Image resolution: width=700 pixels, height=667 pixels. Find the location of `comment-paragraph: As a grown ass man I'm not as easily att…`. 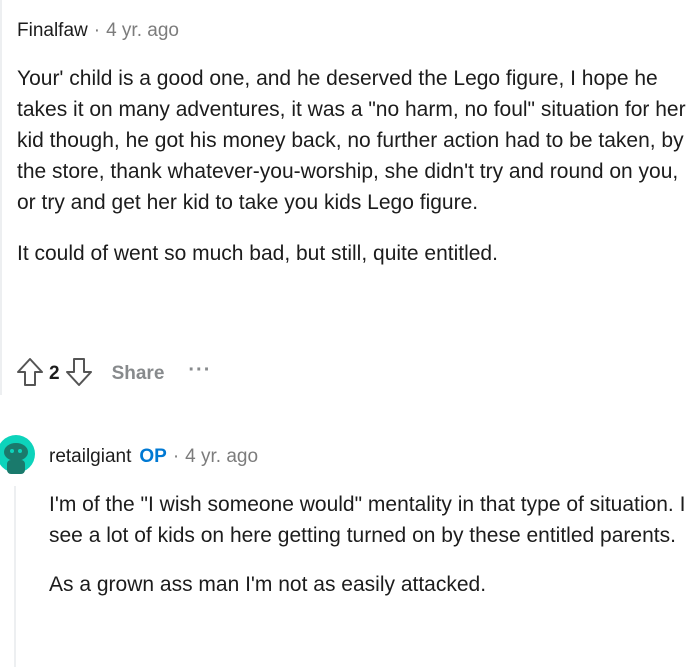

comment-paragraph: As a grown ass man I'm not as easily att… is located at coordinates (268, 584).